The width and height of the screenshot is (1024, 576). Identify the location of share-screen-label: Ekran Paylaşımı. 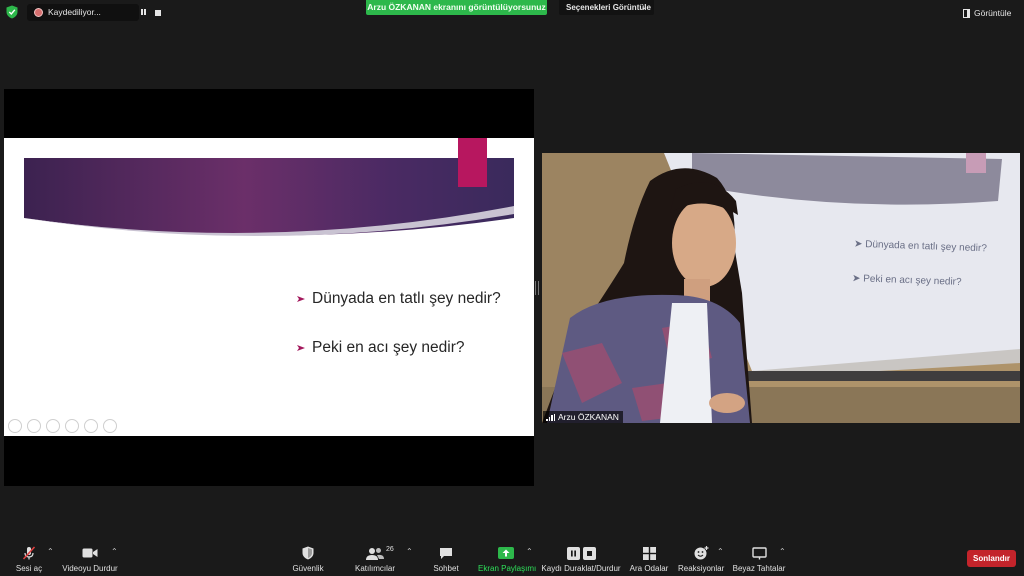
(507, 568).